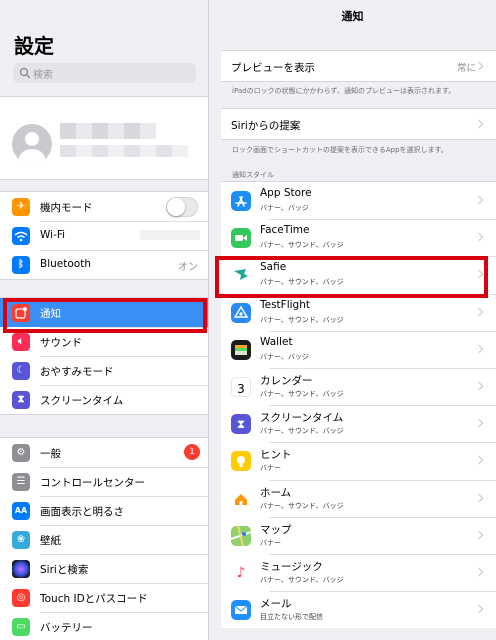 The height and width of the screenshot is (640, 496). What do you see at coordinates (21, 342) in the screenshot?
I see `sound-icon: 🔈︎` at bounding box center [21, 342].